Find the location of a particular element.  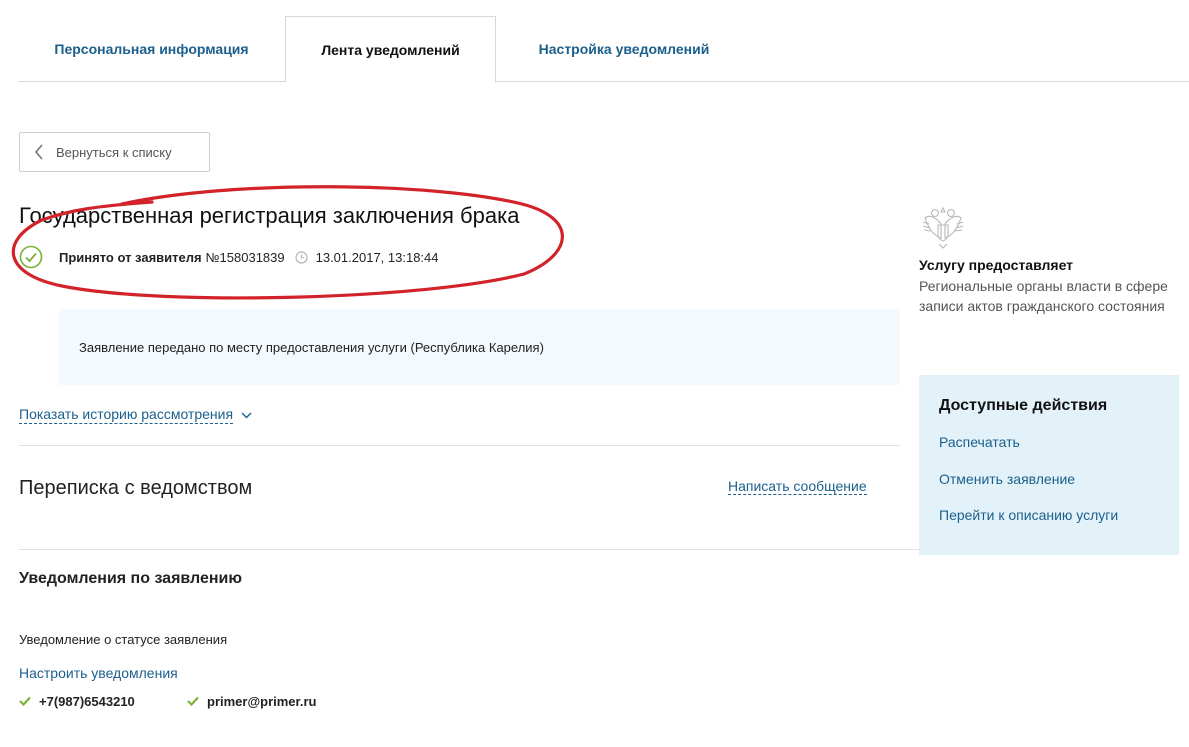

contact-email: primer@primer.ru is located at coordinates (252, 701).